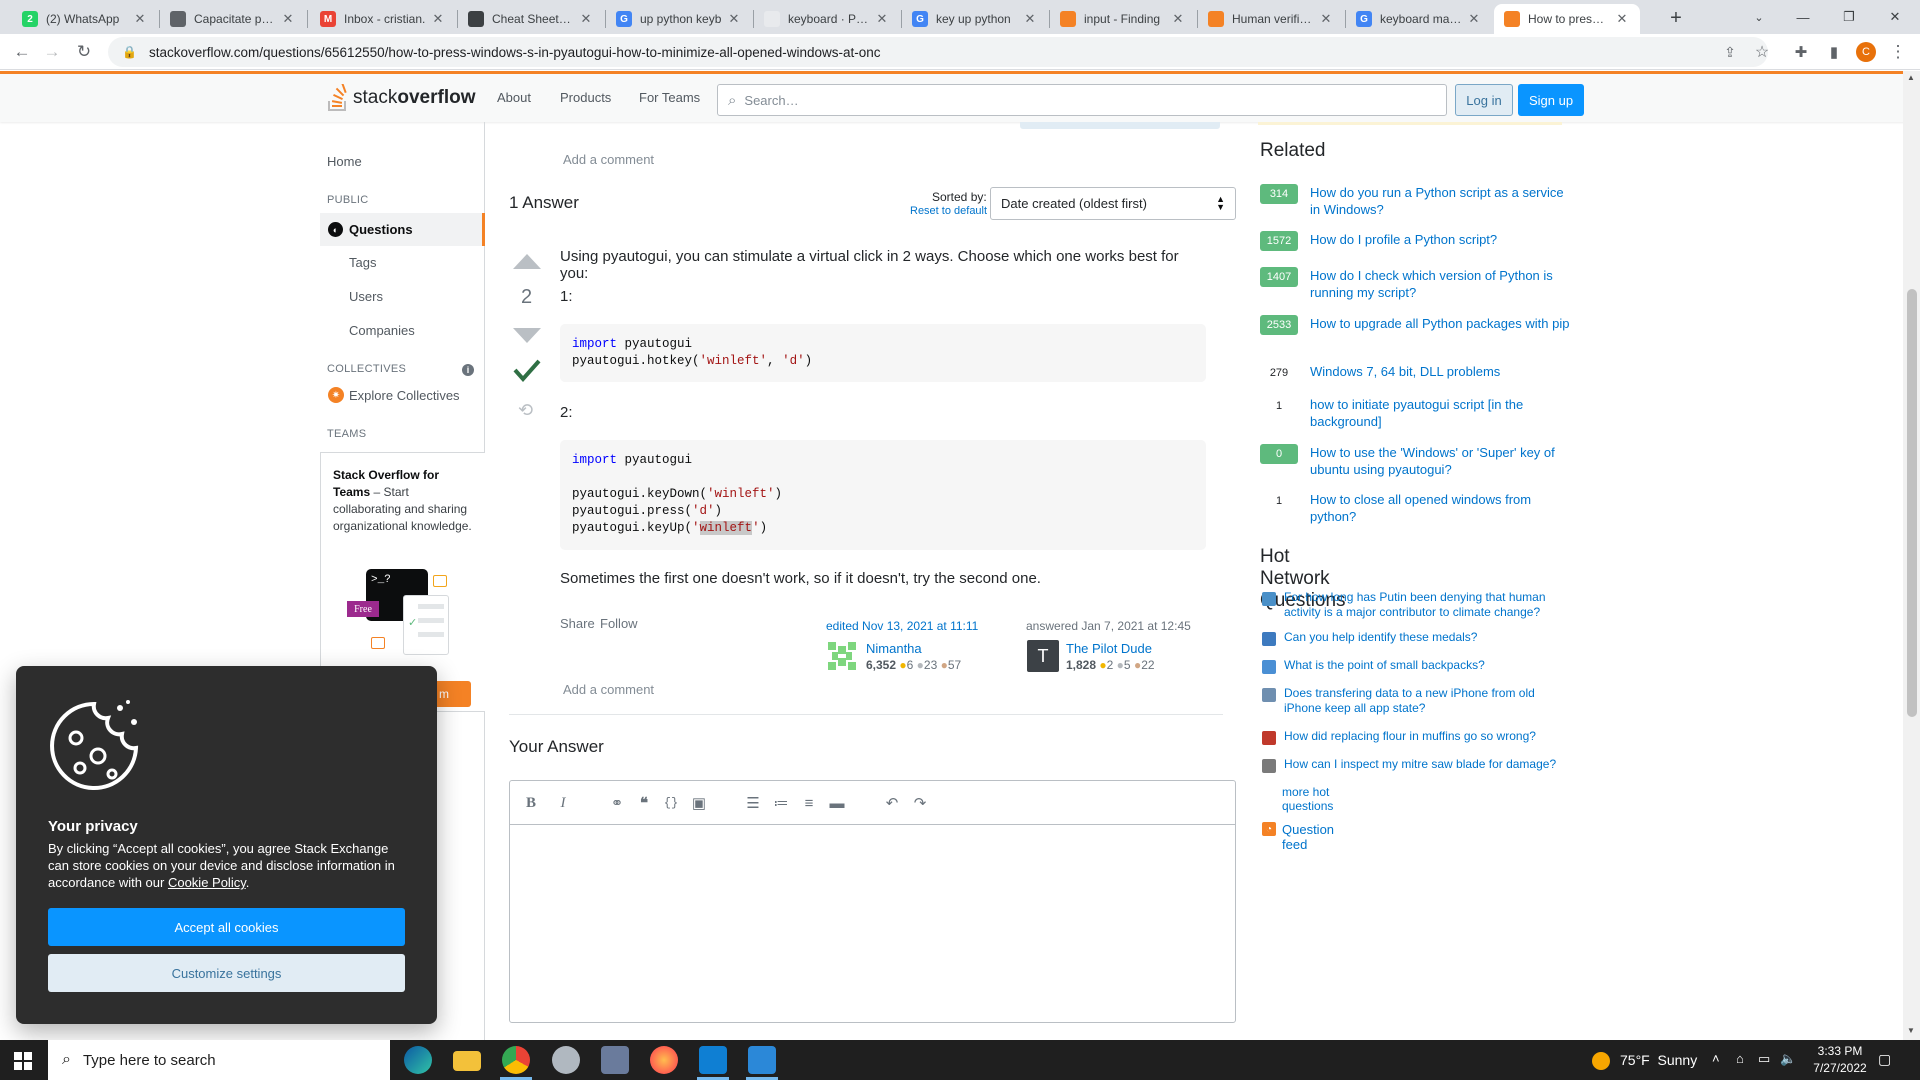 This screenshot has height=1080, width=1920. What do you see at coordinates (781, 803) in the screenshot?
I see `bulleted-list-icon: ≔` at bounding box center [781, 803].